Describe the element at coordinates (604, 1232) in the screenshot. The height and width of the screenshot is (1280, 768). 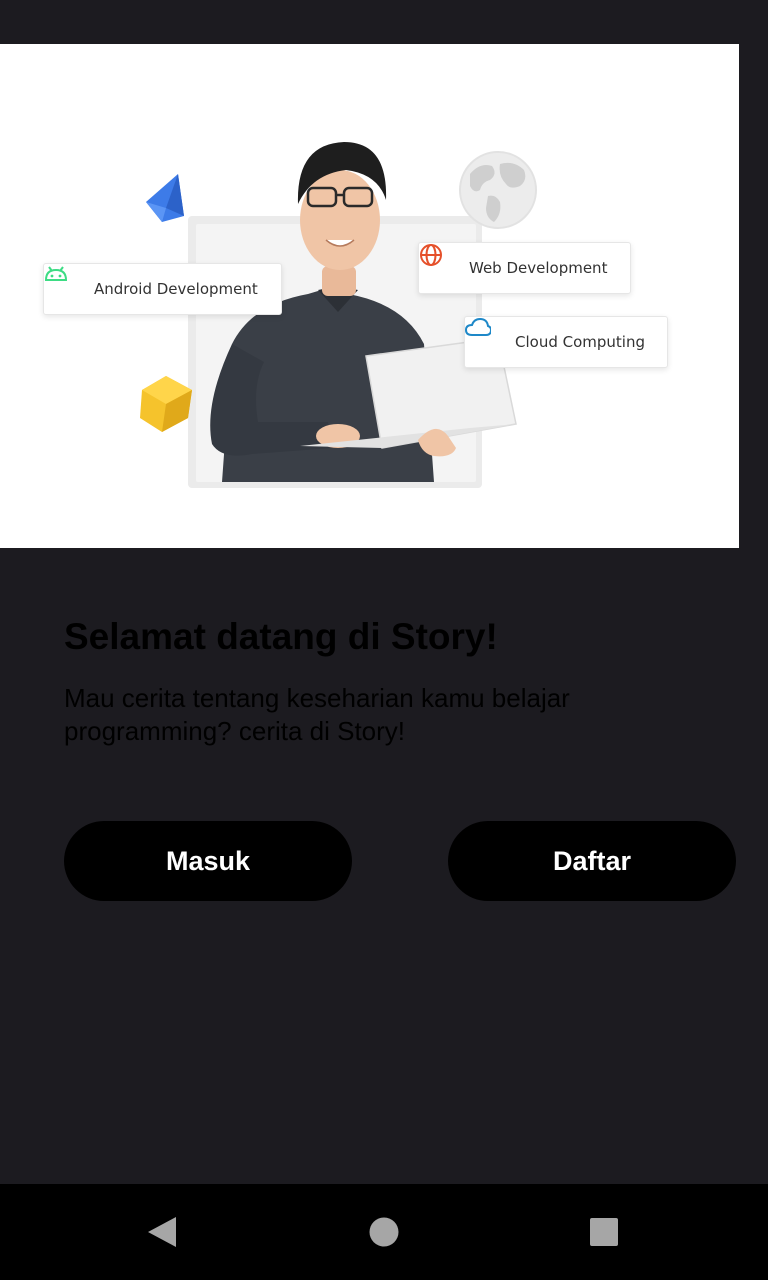
I see `recents-icon` at that location.